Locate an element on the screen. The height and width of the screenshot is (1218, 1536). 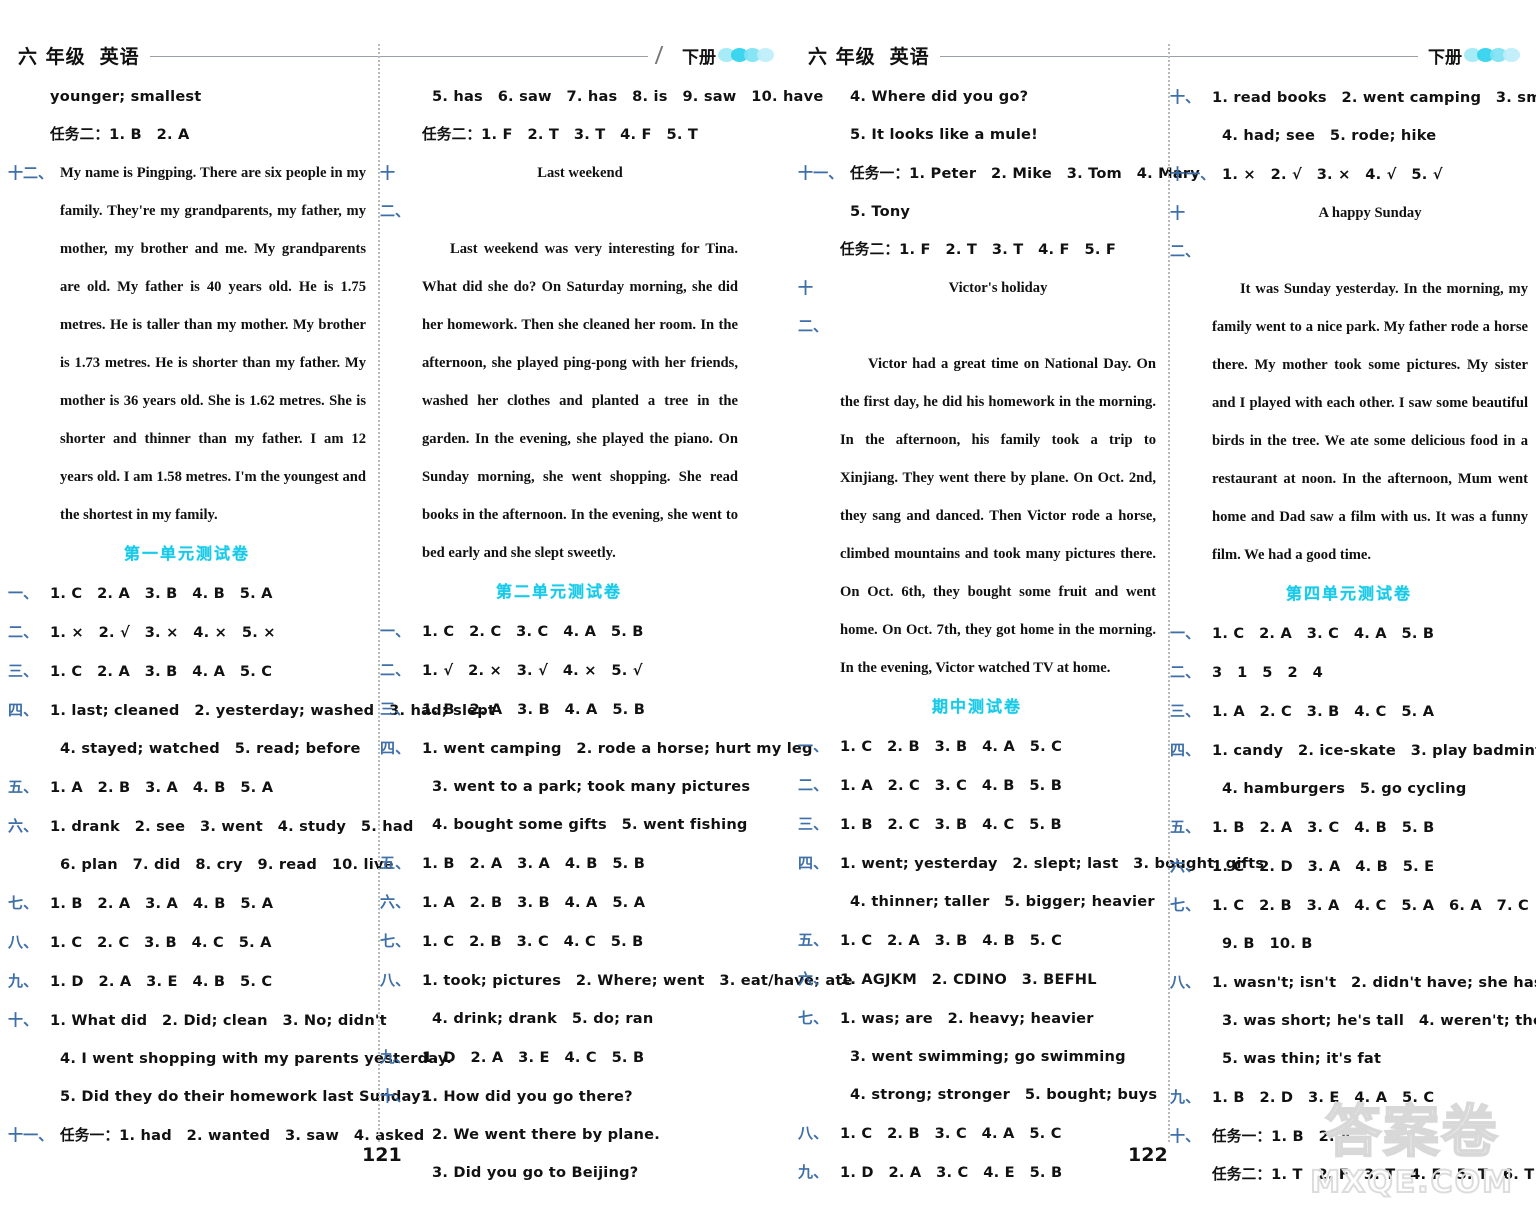
answer-text: 1. wasn't; isn't 2. didn't have; she has is located at coordinates (1374, 982).